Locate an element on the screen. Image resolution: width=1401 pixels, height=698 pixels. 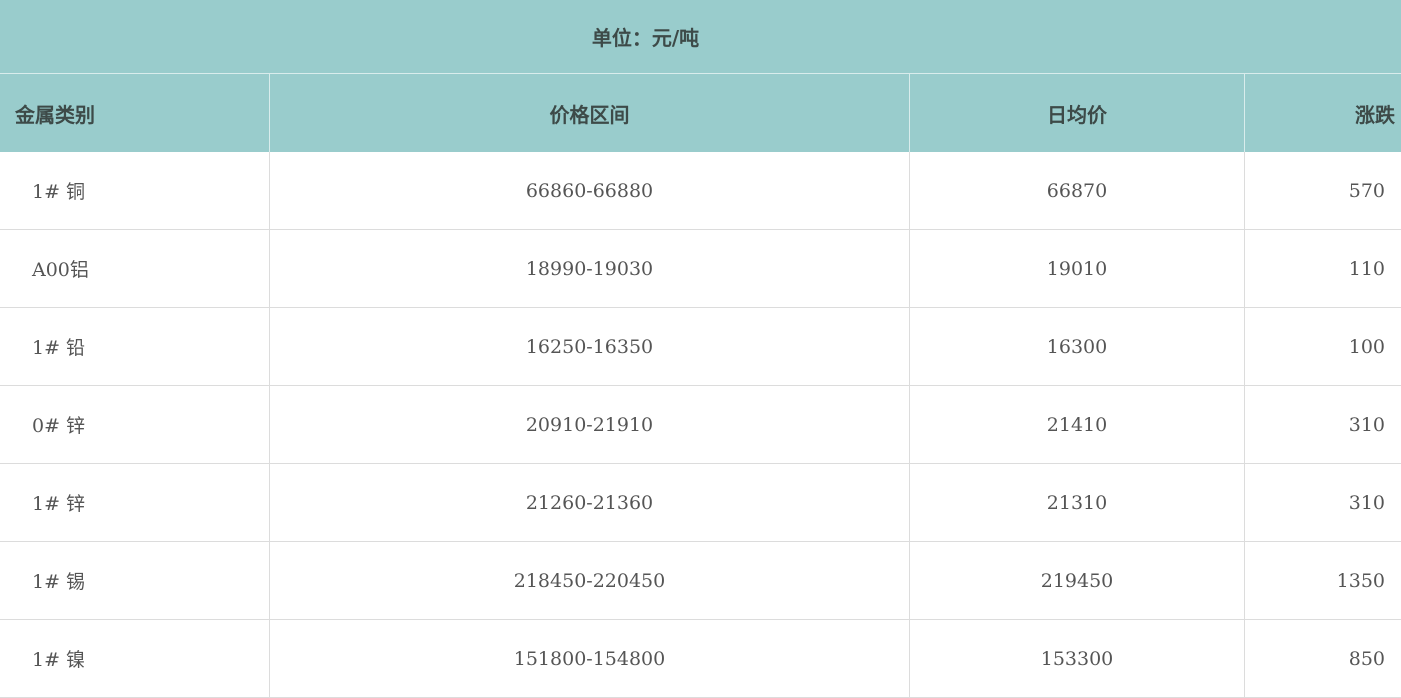
cell-range: 21260-21360 is located at coordinates (590, 502).